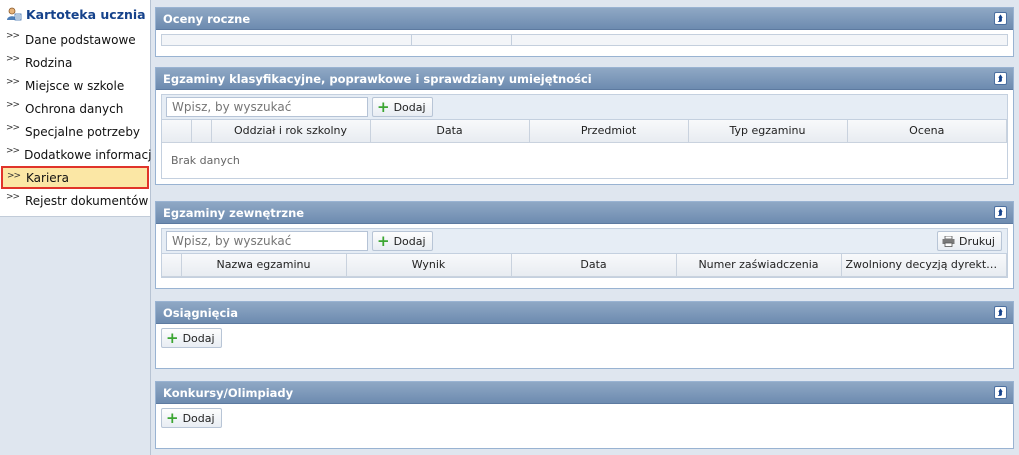 This screenshot has width=1019, height=455. I want to click on sidebar-item-dodatkowe-informacje: >> Dodatkowe informacje, so click(79, 154).